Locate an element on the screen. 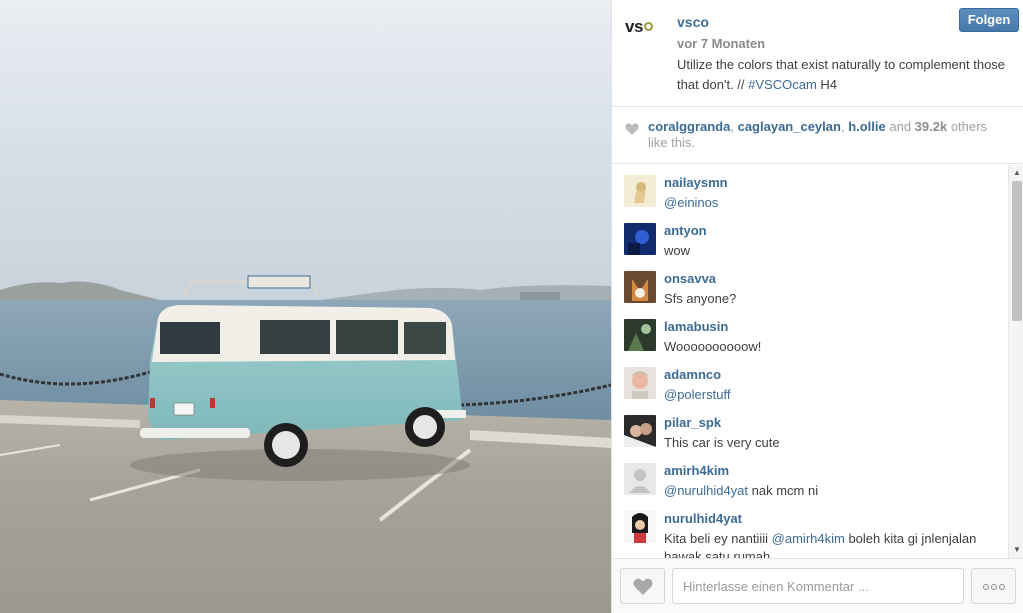  comment-text: @eininos is located at coordinates (834, 203).